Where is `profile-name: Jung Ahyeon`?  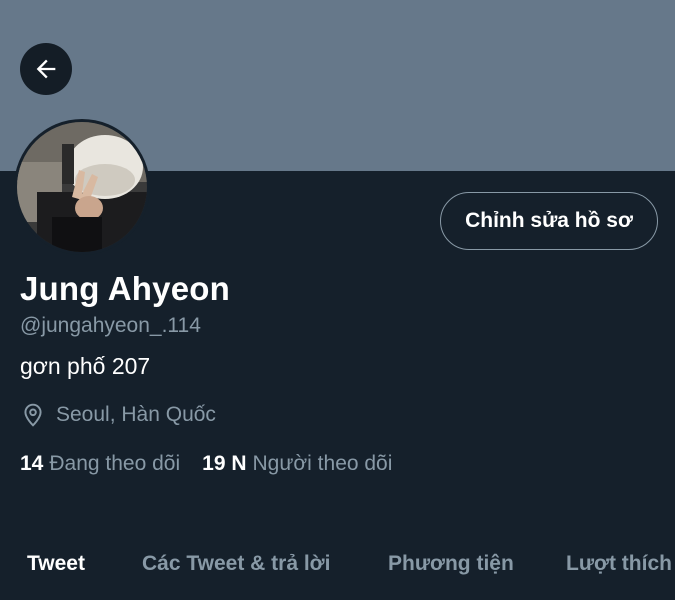
profile-name: Jung Ahyeon is located at coordinates (125, 288).